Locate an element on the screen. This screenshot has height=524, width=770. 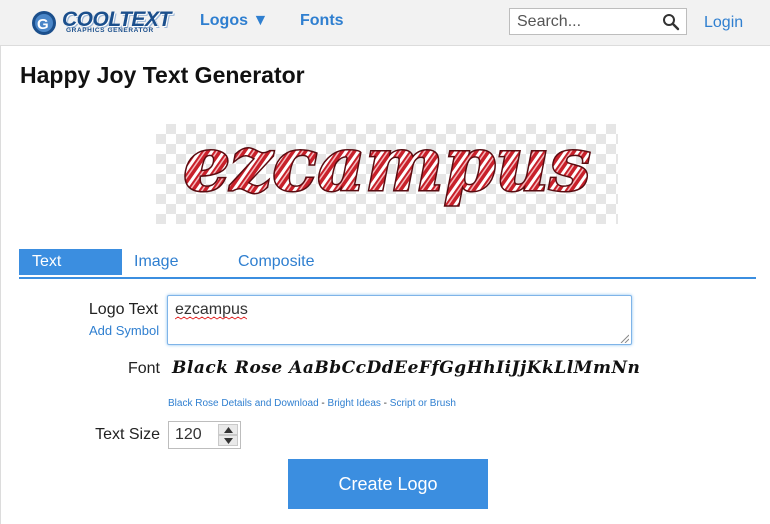
search-icon is located at coordinates (671, 22).